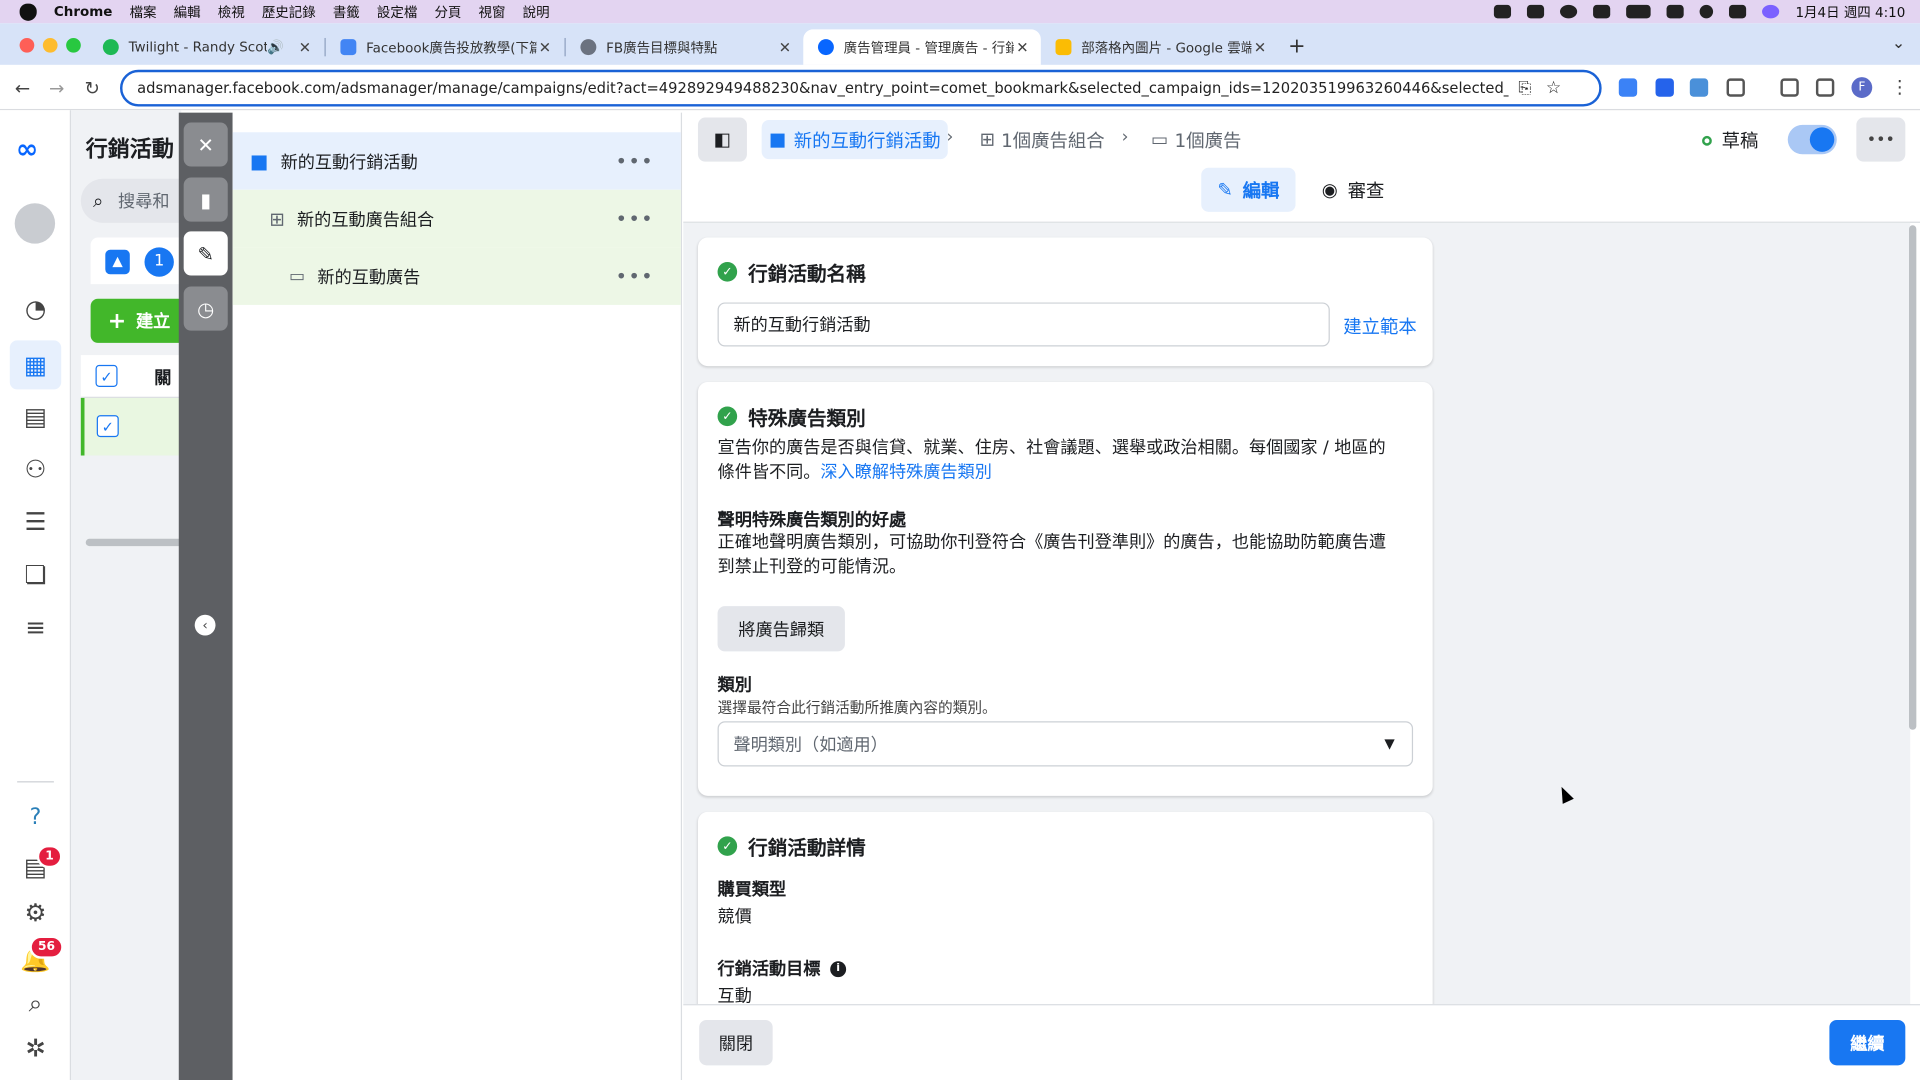 The image size is (1920, 1080). I want to click on tree-item-ad: ▭ 新的互動廣告 •••, so click(456, 276).